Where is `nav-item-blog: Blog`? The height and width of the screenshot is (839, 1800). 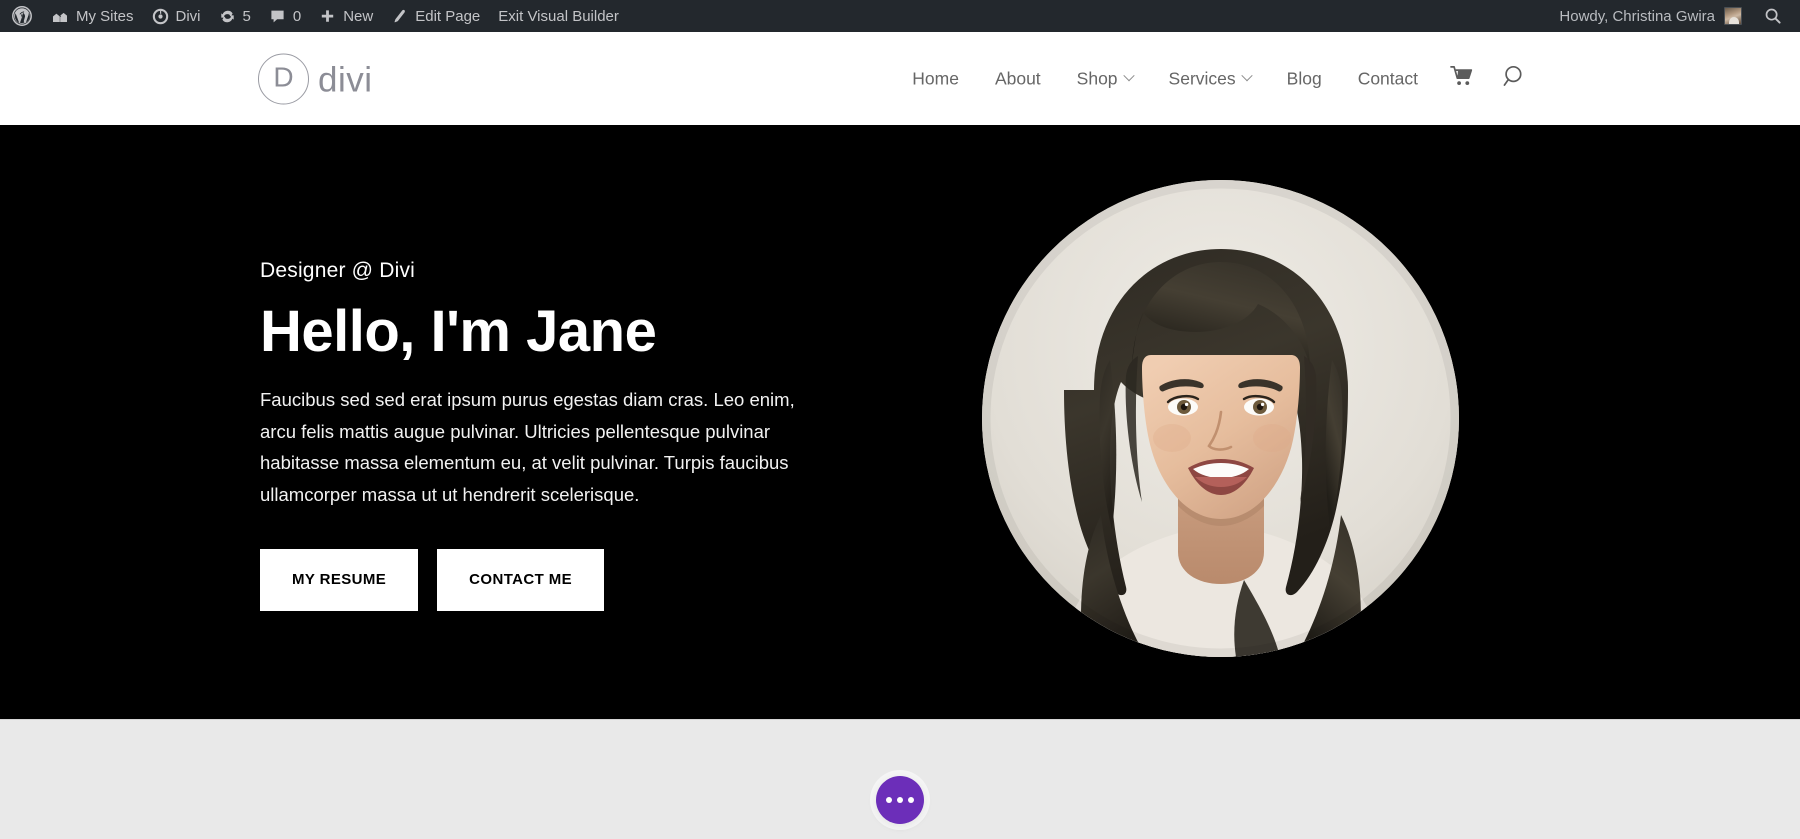 nav-item-blog: Blog is located at coordinates (1304, 78).